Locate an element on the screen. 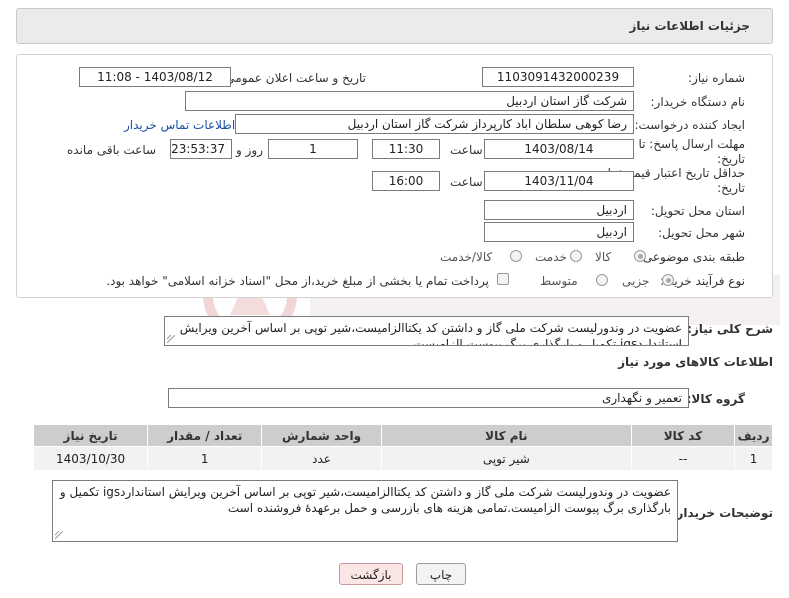  reply-deadline-date-field: 1403/08/14 is located at coordinates (559, 149).